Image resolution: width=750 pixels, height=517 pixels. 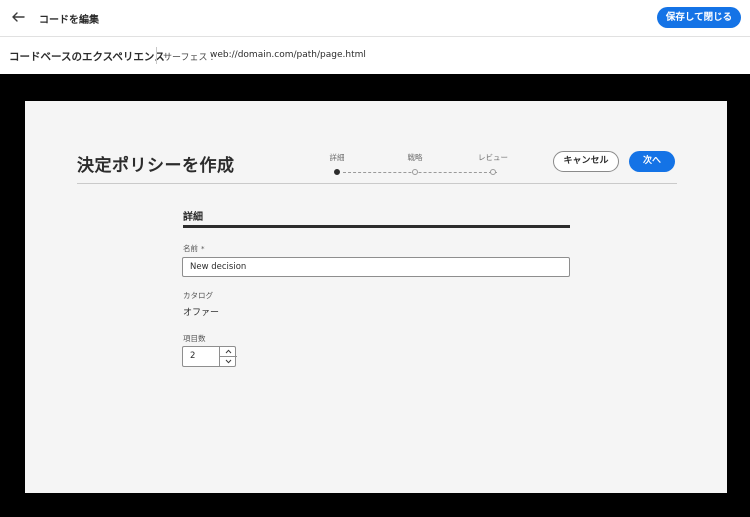 I want to click on item-count-label: 項目数, so click(x=194, y=338).